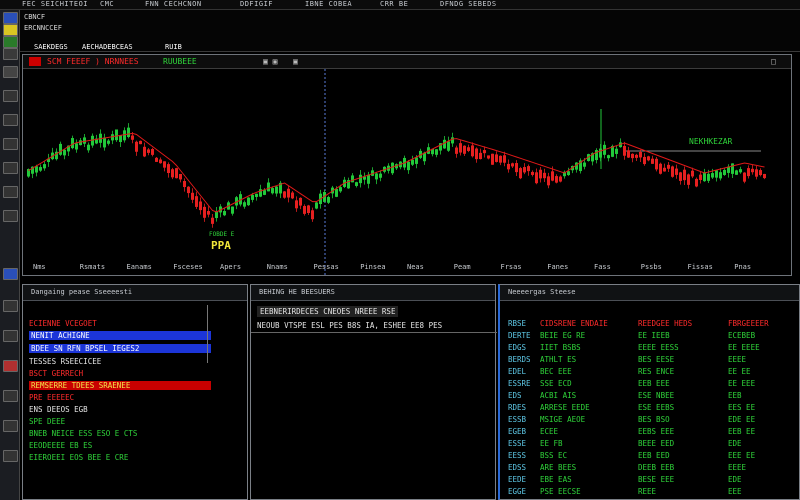  Describe the element at coordinates (256, 4) in the screenshot. I see `menu-item: DDFIGIF` at that location.